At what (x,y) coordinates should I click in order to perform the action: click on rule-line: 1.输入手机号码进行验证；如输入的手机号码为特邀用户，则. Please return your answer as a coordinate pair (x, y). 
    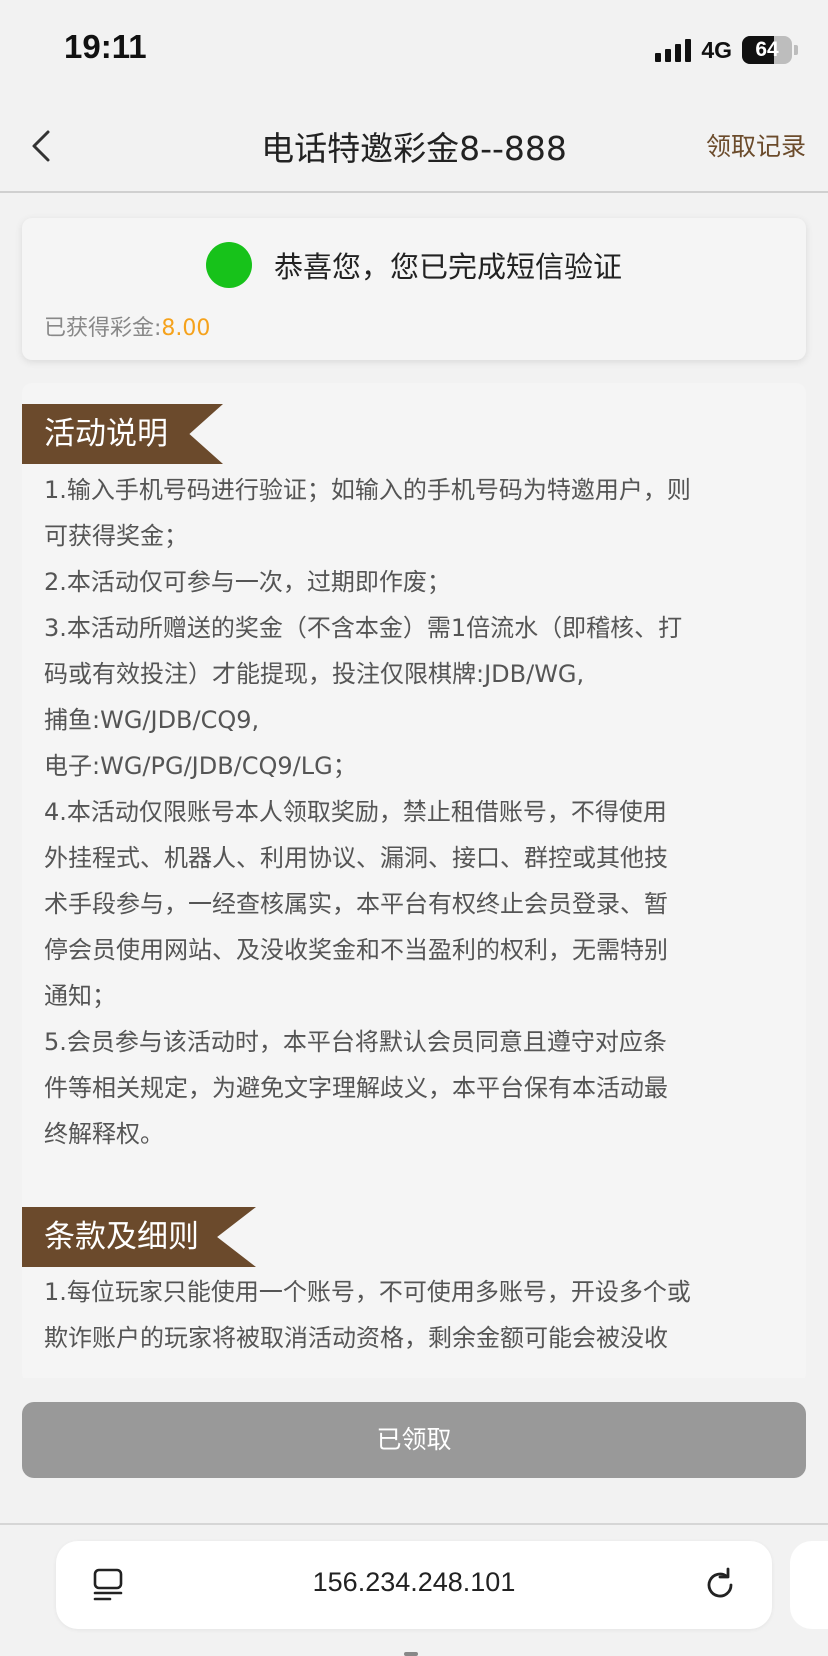
    Looking at the image, I should click on (367, 490).